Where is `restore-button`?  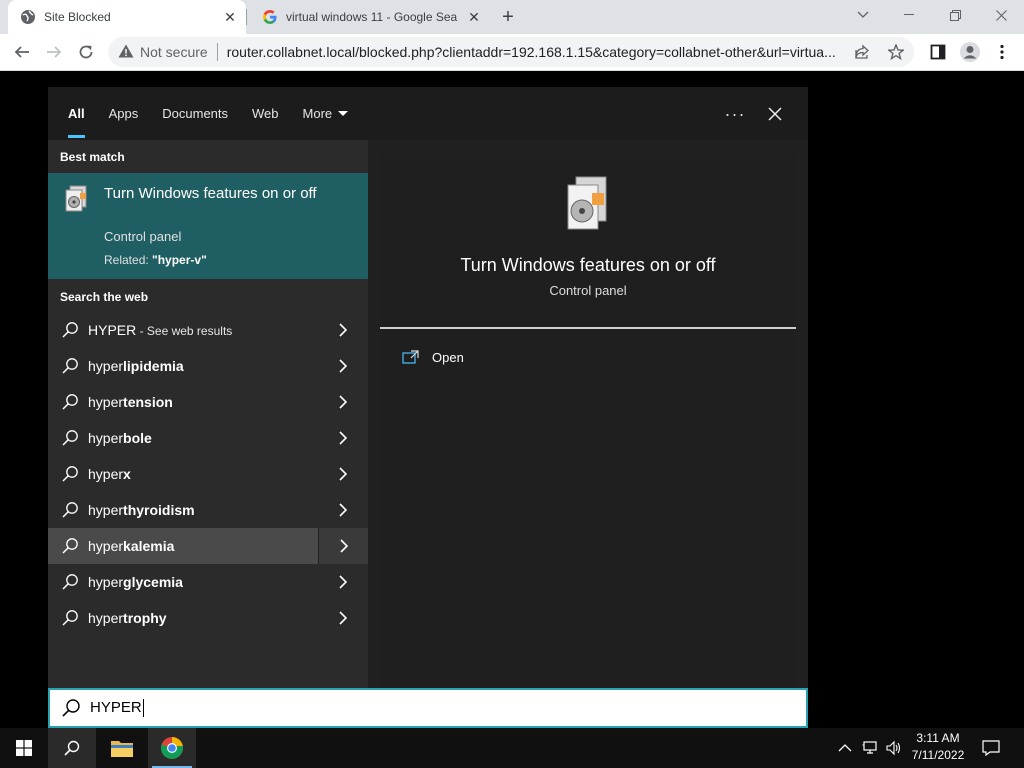 restore-button is located at coordinates (955, 15).